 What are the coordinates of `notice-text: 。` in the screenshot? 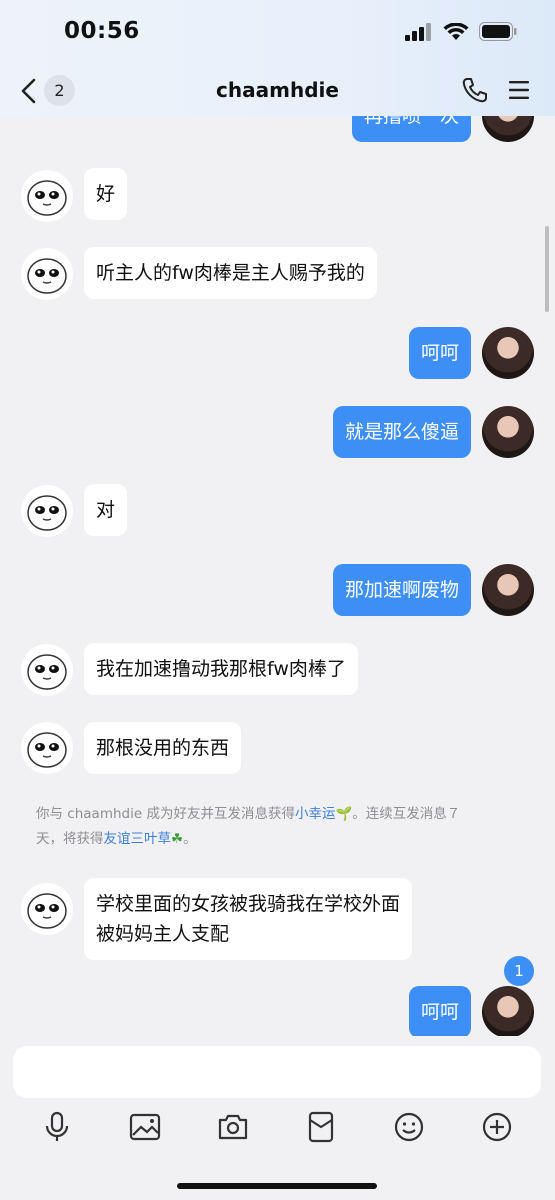 It's located at (190, 839).